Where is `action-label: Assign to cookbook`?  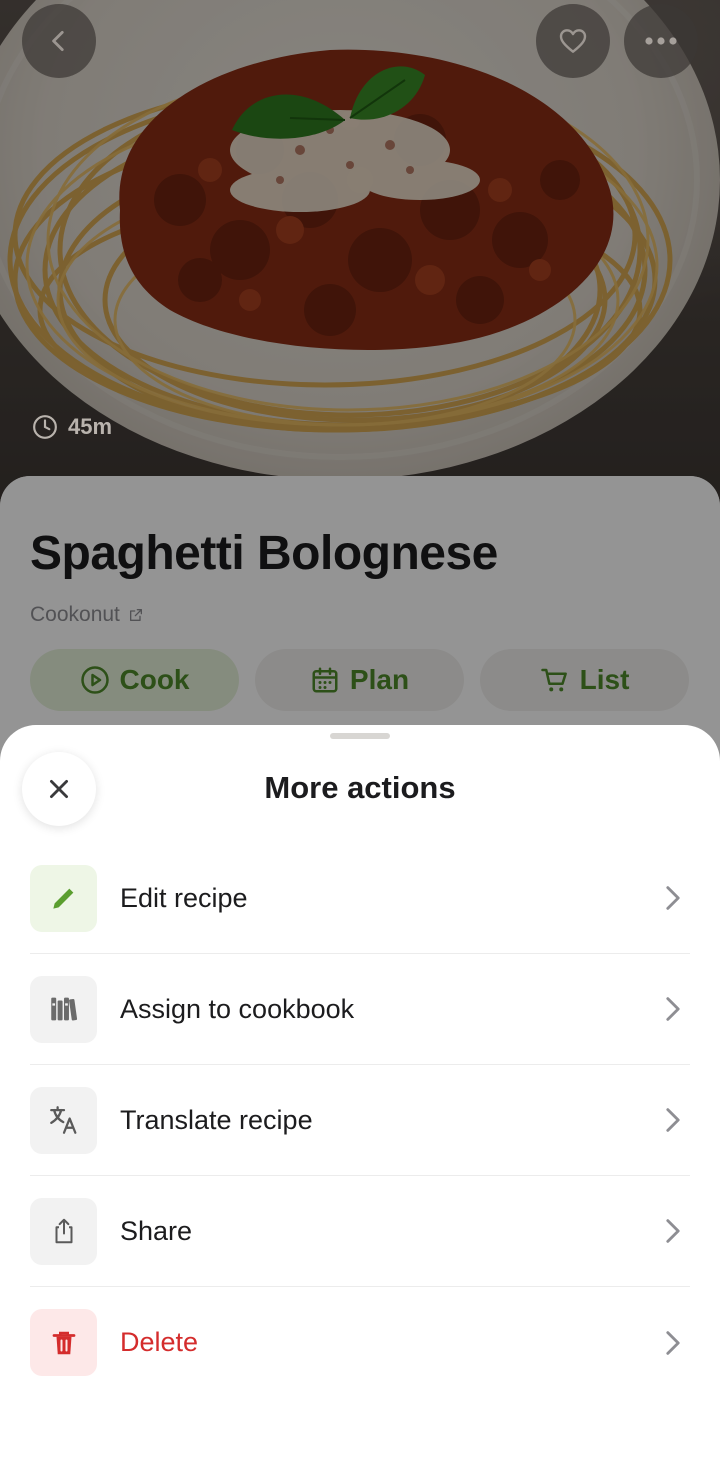 action-label: Assign to cookbook is located at coordinates (237, 1008).